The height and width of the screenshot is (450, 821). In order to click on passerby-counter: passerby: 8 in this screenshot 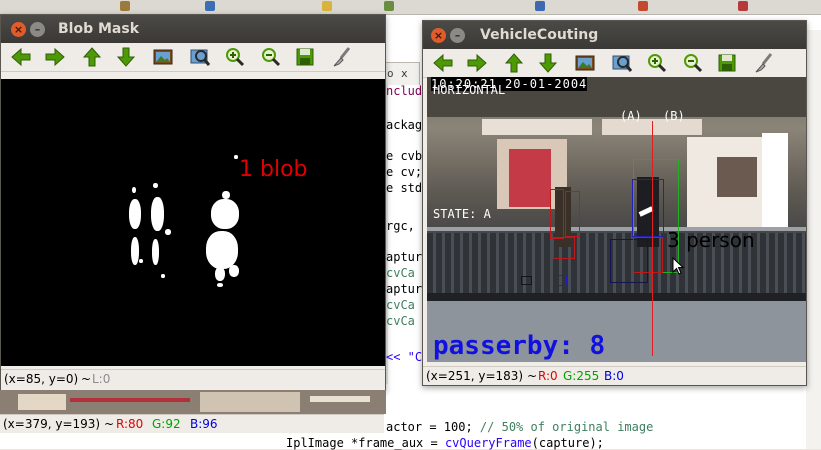, I will do `click(519, 346)`.